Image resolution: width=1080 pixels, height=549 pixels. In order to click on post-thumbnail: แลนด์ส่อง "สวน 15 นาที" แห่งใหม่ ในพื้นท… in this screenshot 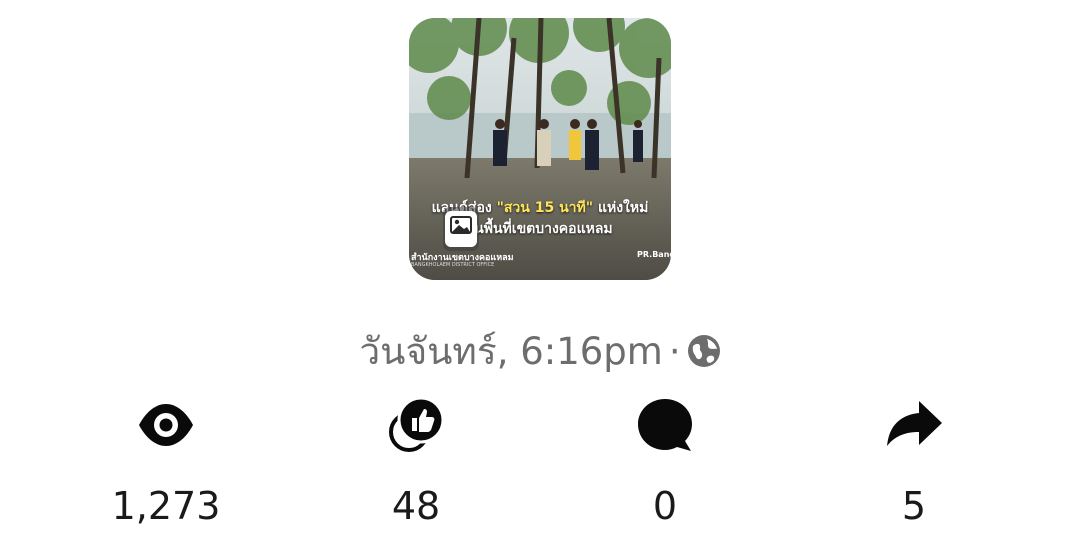, I will do `click(540, 149)`.